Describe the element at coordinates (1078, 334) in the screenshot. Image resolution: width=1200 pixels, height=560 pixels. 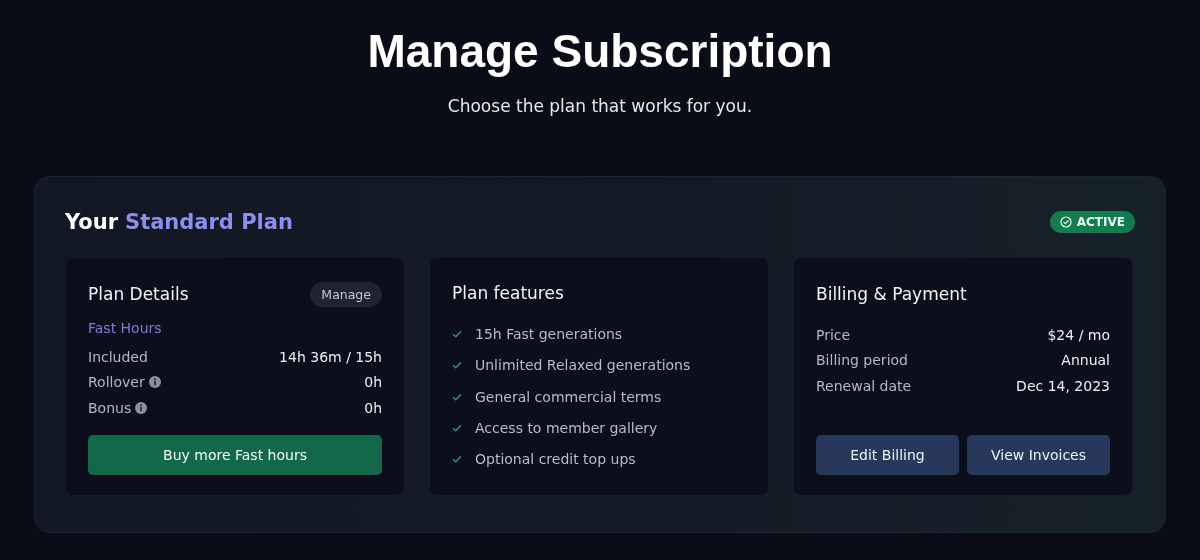
I see `billing-value: $24 / mo` at that location.